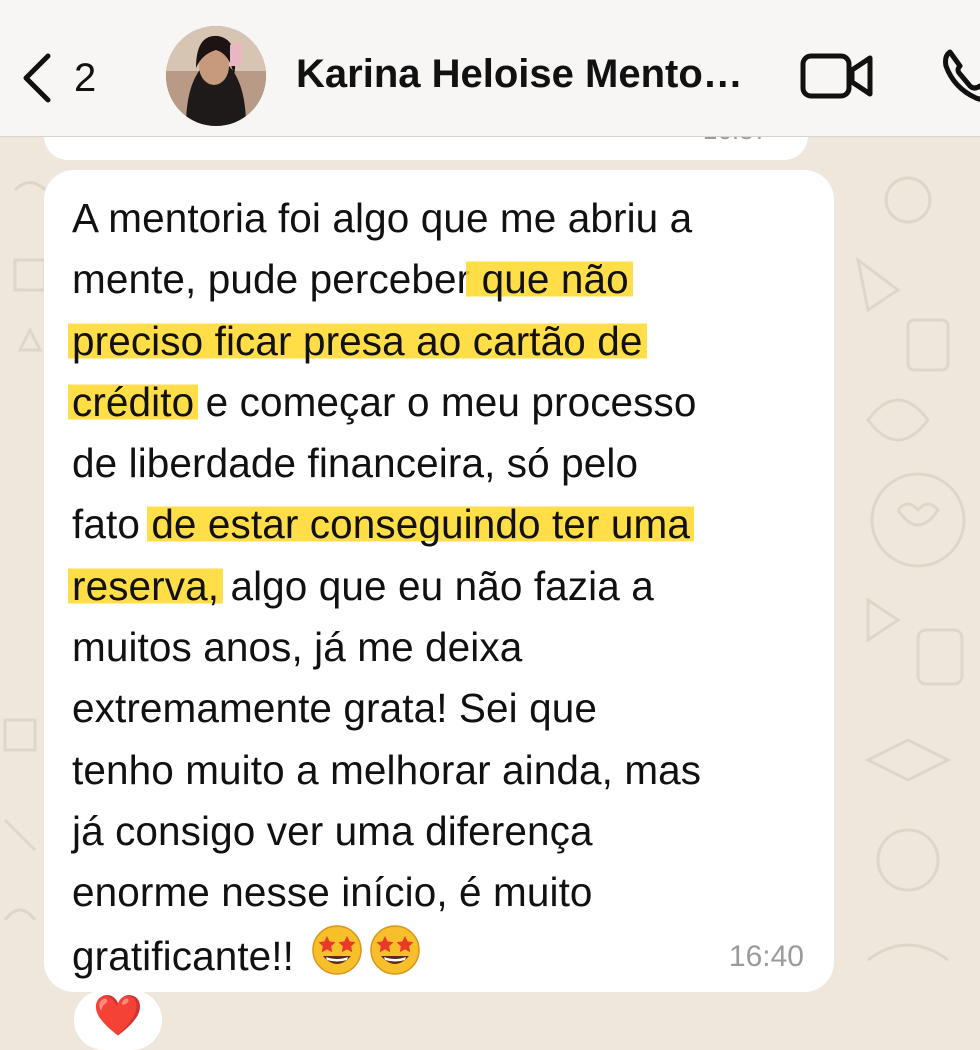  I want to click on heart-reaction-icon: ❤️, so click(118, 1016).